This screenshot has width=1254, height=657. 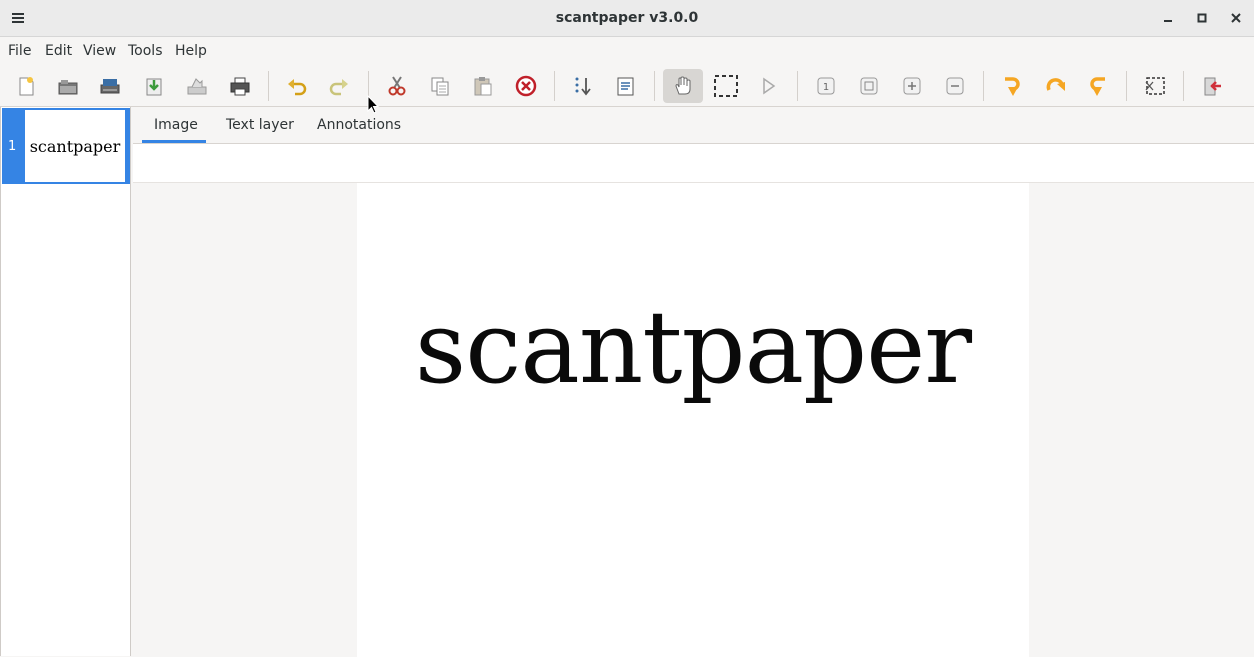 I want to click on delete-icon, so click(x=526, y=86).